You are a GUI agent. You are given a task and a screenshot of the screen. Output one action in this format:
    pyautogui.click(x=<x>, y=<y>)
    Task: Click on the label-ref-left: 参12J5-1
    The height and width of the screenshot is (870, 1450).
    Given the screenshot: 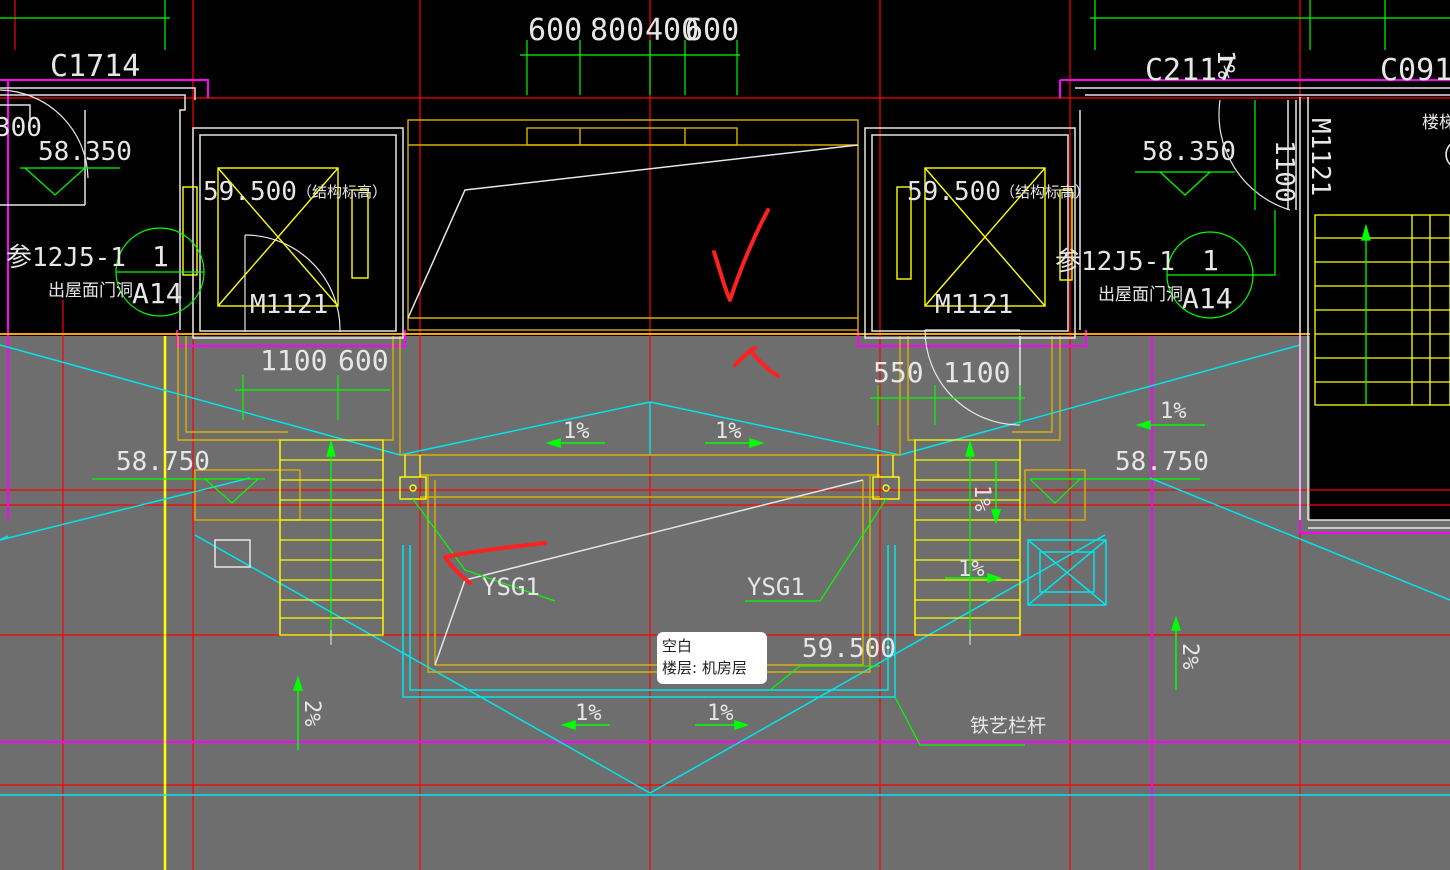 What is the action you would take?
    pyautogui.click(x=66, y=258)
    